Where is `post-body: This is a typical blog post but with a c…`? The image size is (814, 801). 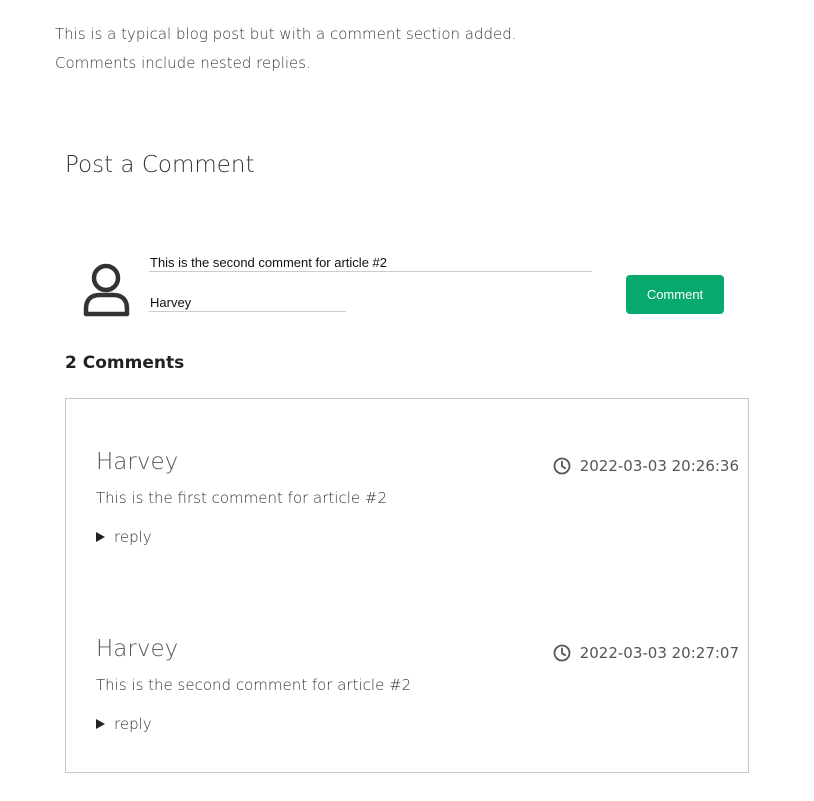 post-body: This is a typical blog post but with a c… is located at coordinates (286, 49).